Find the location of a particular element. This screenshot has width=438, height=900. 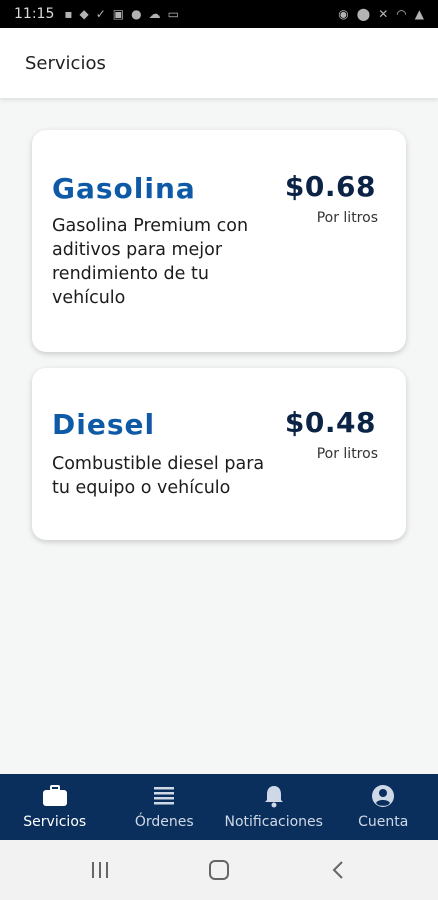

service-price: $0.68 is located at coordinates (330, 186).